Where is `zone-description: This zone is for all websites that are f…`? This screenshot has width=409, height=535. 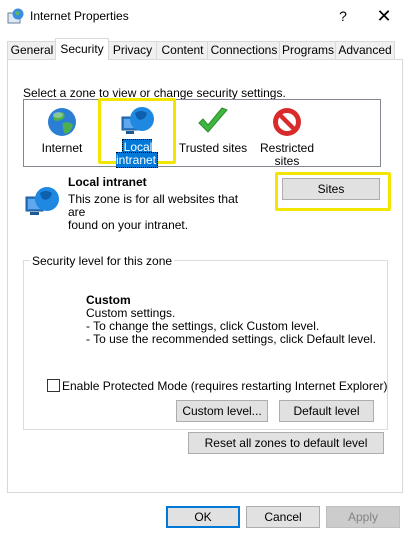
zone-description: This zone is for all websites that are f… is located at coordinates (163, 212).